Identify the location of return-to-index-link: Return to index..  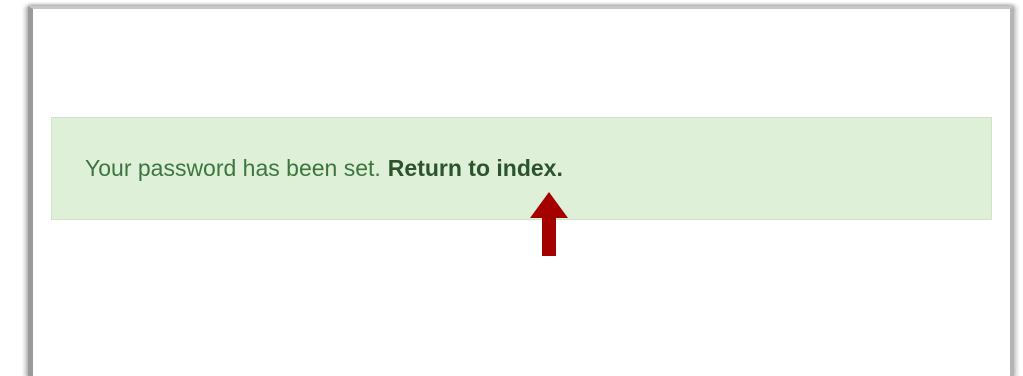
(475, 168).